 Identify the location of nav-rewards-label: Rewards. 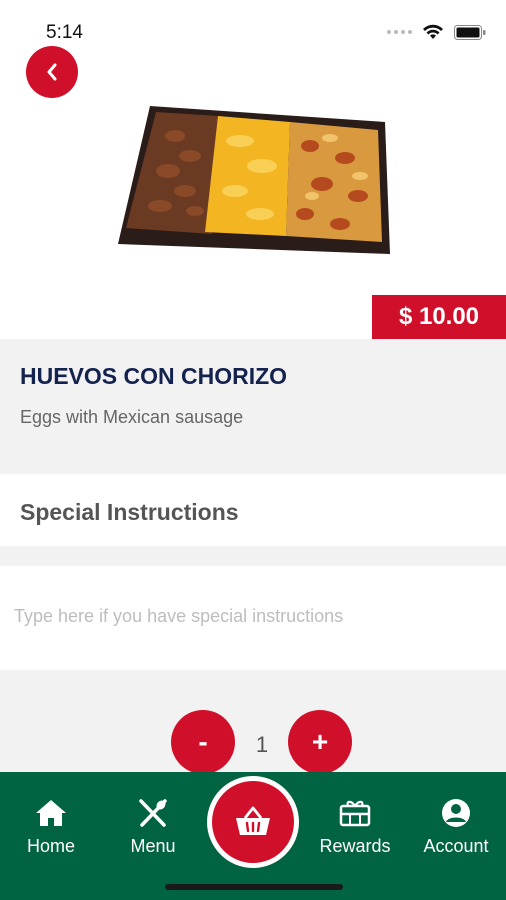
(355, 846).